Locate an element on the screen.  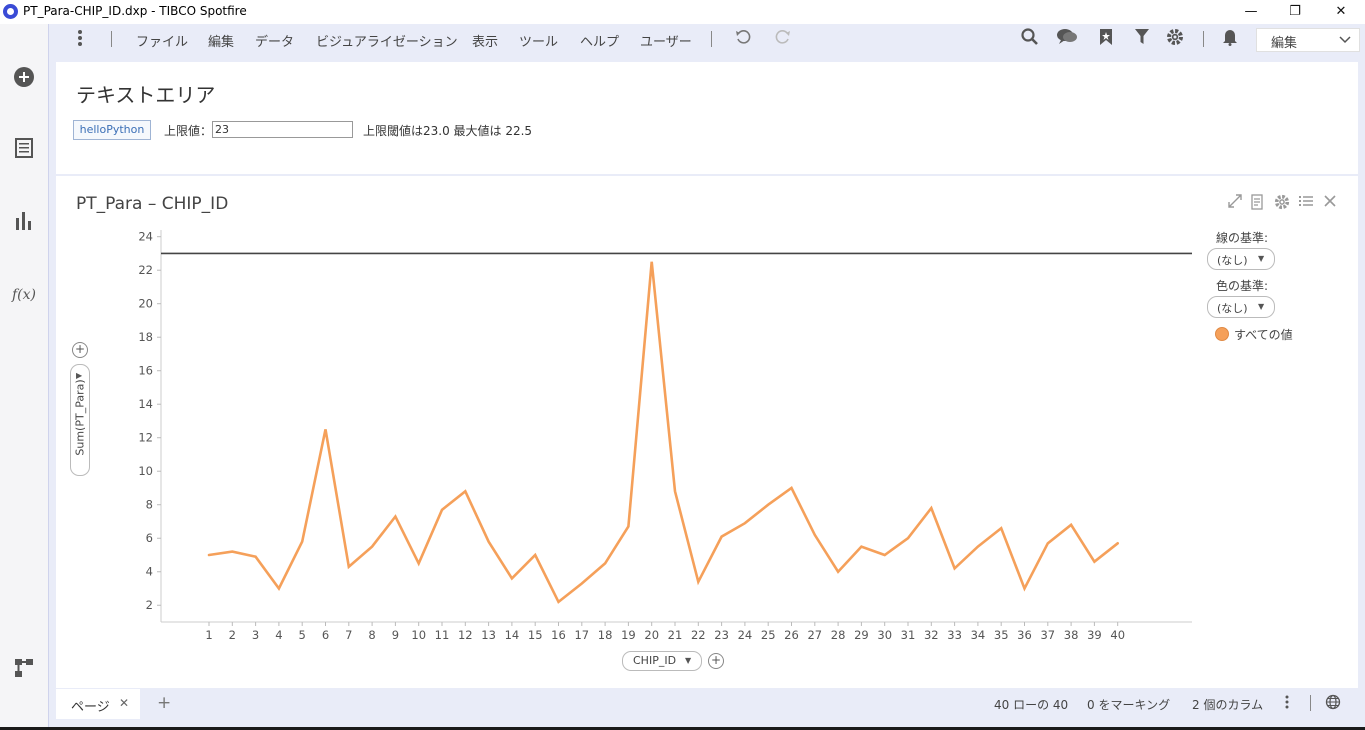
x-tick-label: 14 is located at coordinates (512, 635).